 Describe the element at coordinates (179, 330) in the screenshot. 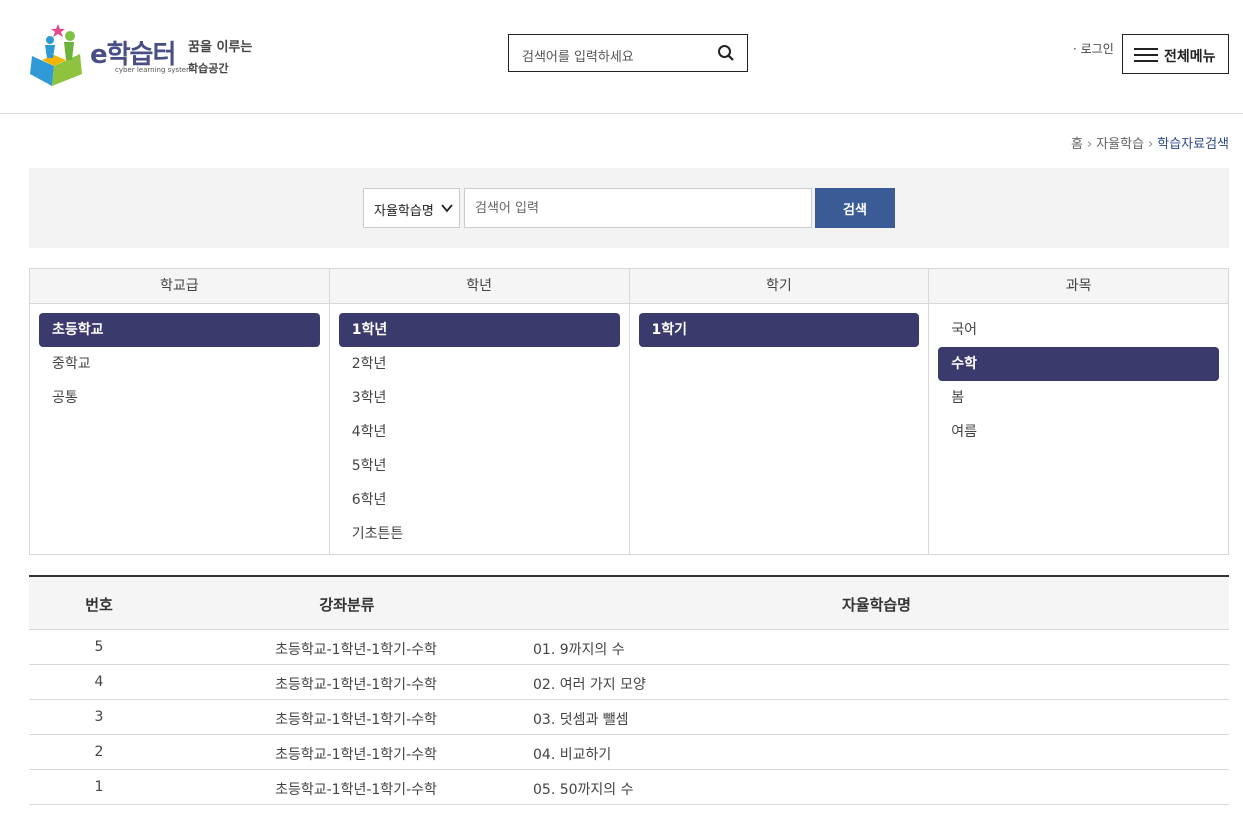

I see `filter-option-elementary: 초등학교` at that location.